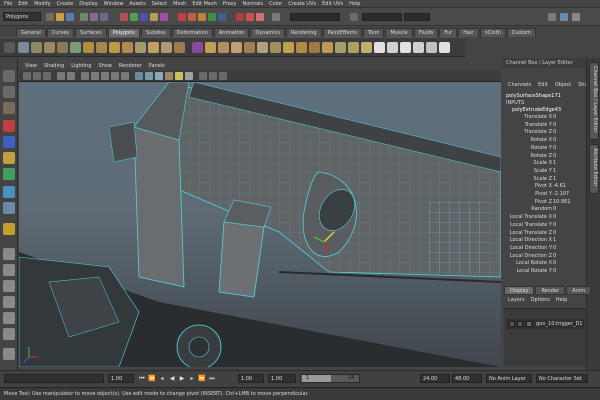 The height and width of the screenshot is (400, 600). Describe the element at coordinates (75, 47) in the screenshot. I see `poly-plane-icon` at that location.